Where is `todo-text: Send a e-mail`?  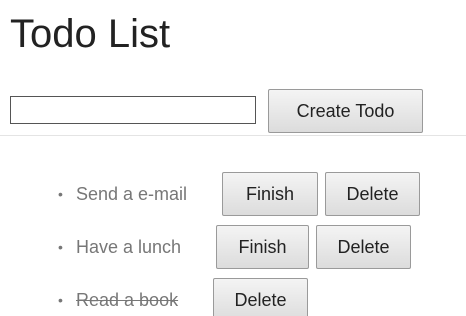 todo-text: Send a e-mail is located at coordinates (132, 194).